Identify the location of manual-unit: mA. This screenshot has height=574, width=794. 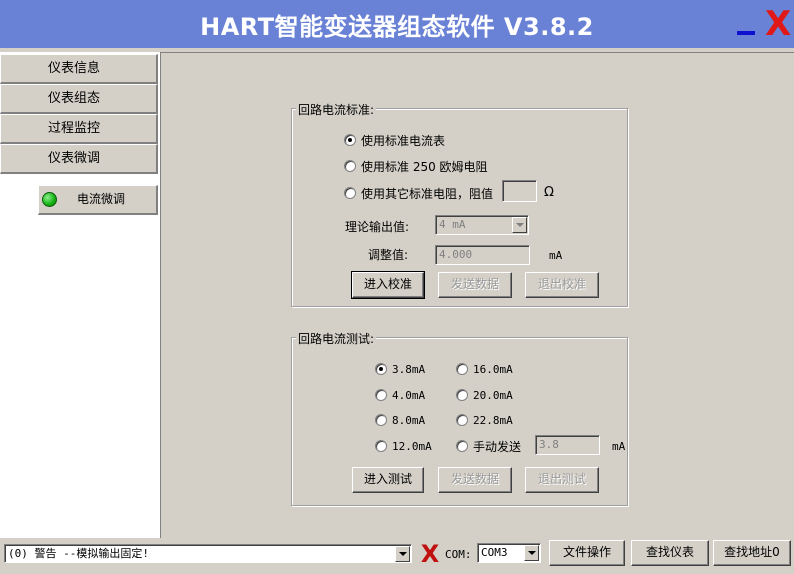
(619, 446).